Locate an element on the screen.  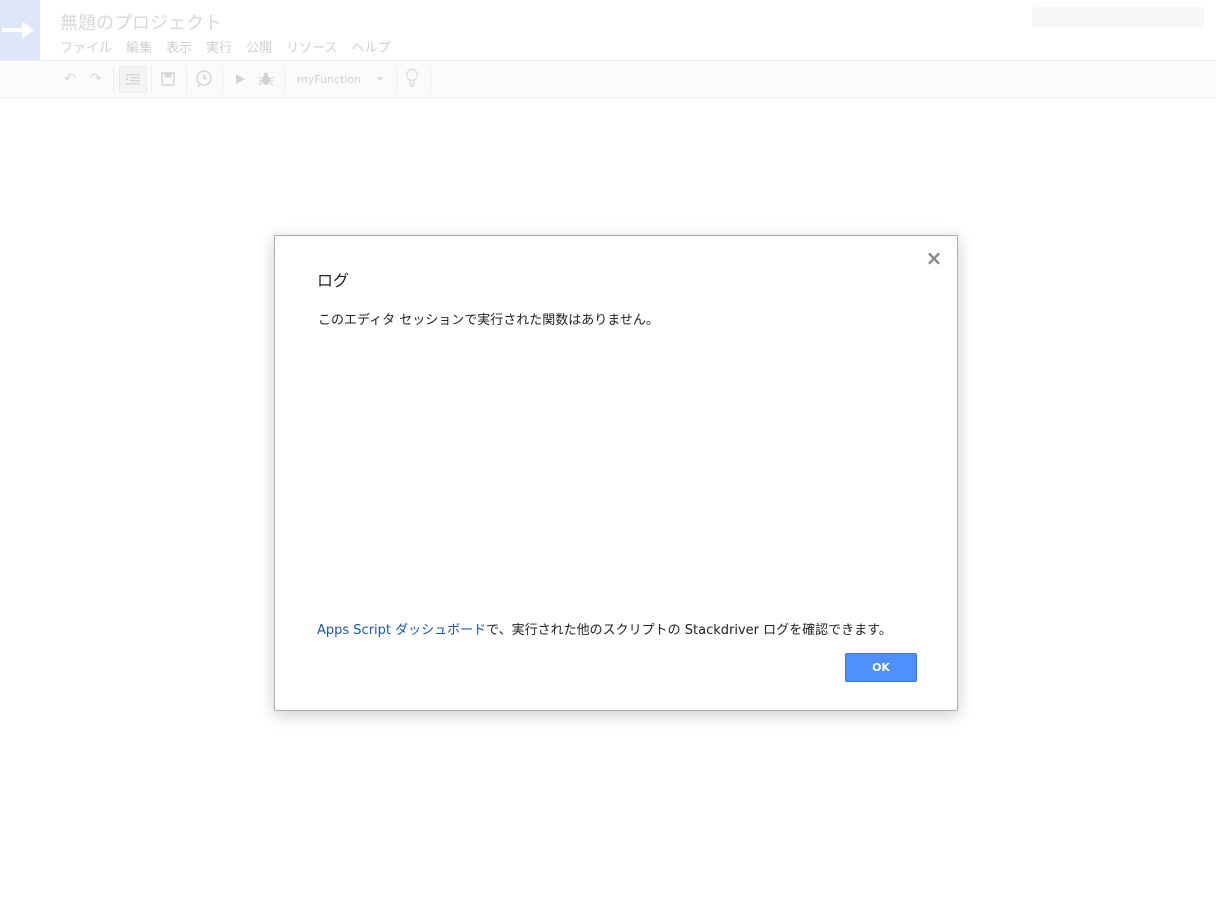
bug-icon is located at coordinates (266, 79).